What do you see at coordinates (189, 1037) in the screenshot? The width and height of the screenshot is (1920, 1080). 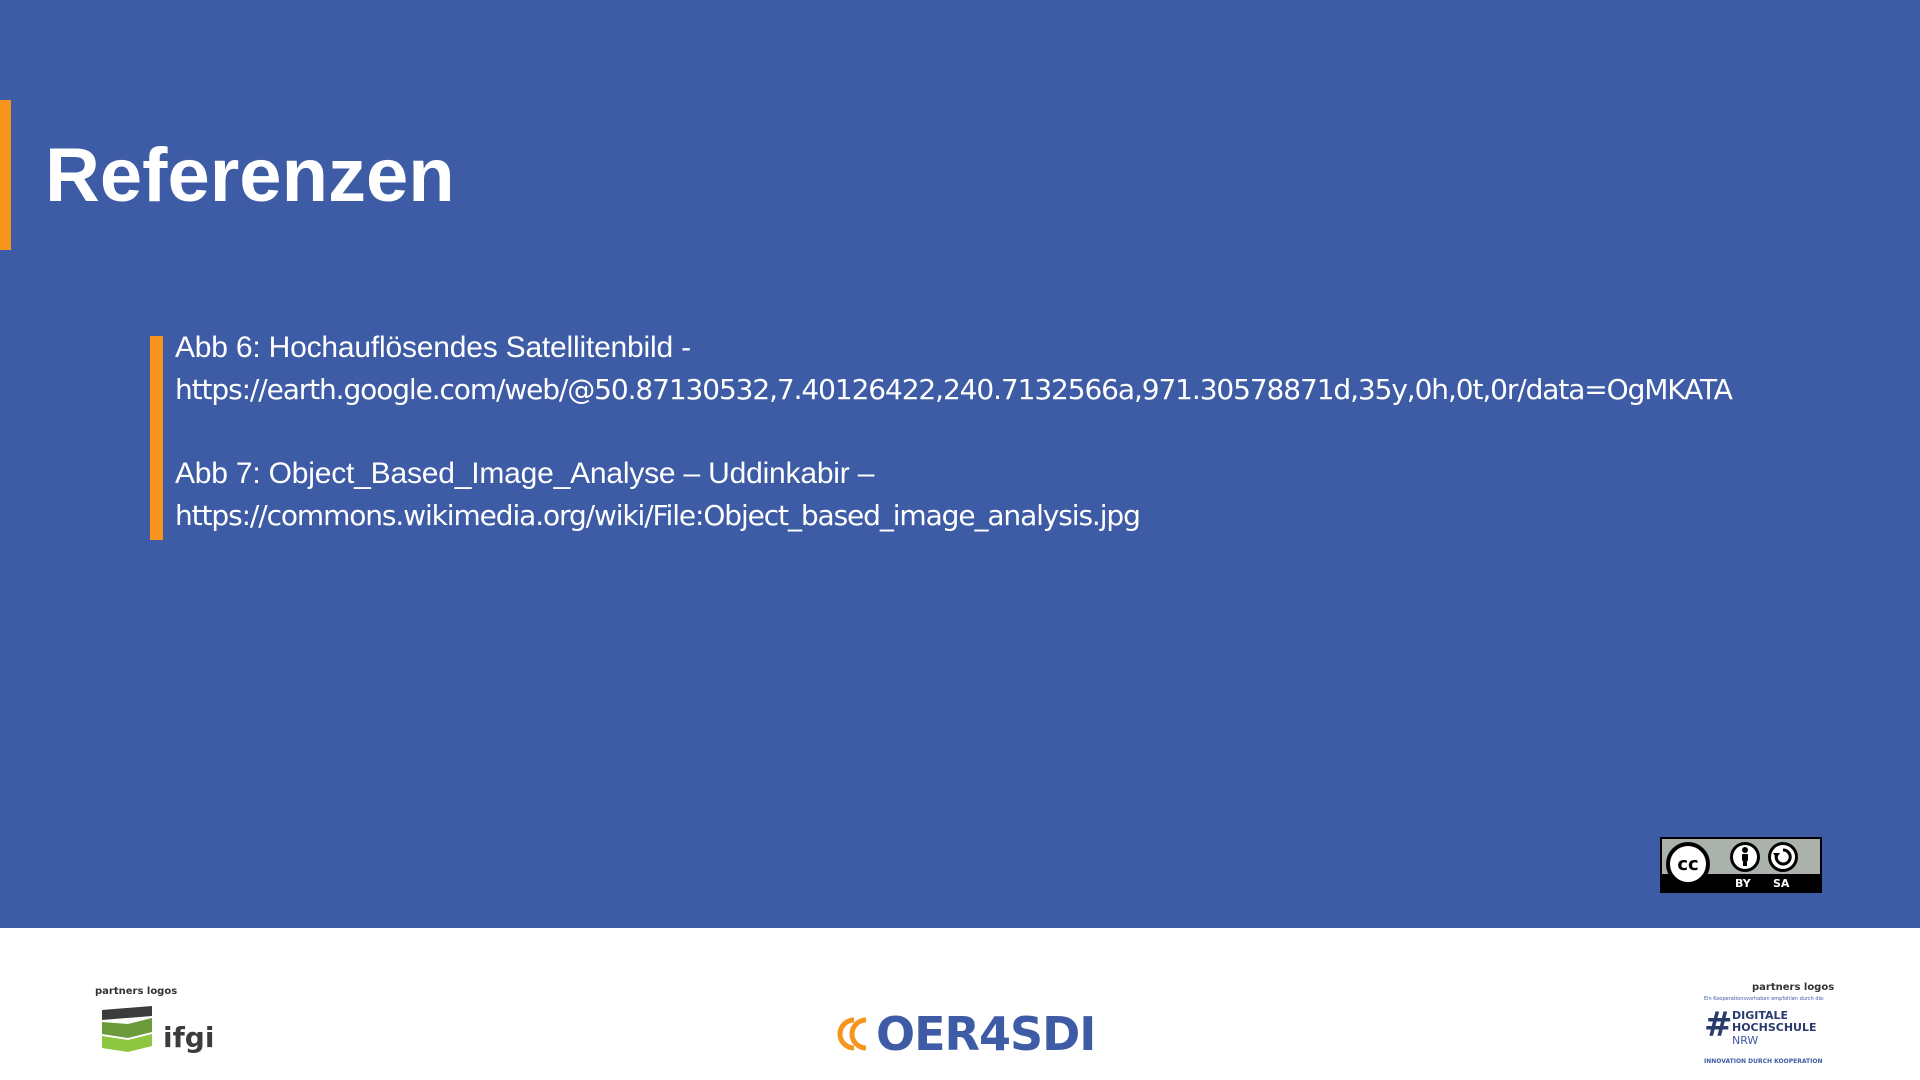 I see `ifgi-logo-text: ifgi` at bounding box center [189, 1037].